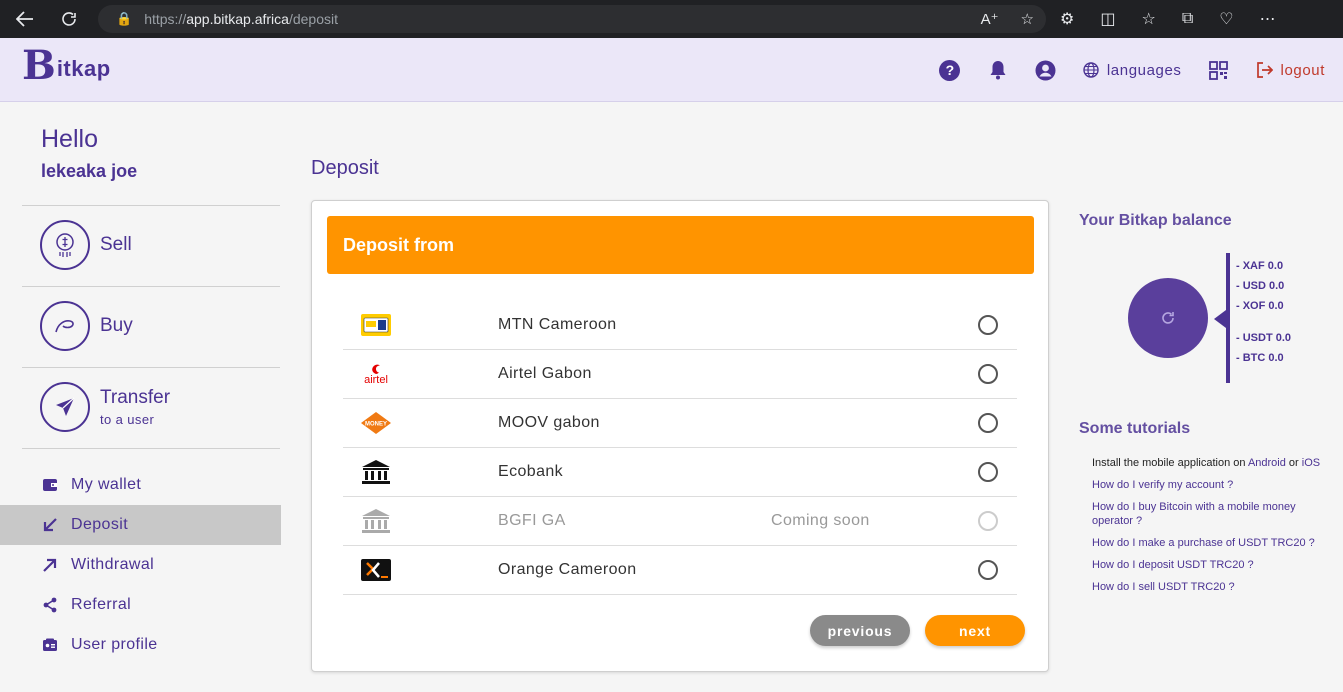 This screenshot has width=1343, height=692. Describe the element at coordinates (114, 644) in the screenshot. I see `sidebar-item-label: User profile` at that location.